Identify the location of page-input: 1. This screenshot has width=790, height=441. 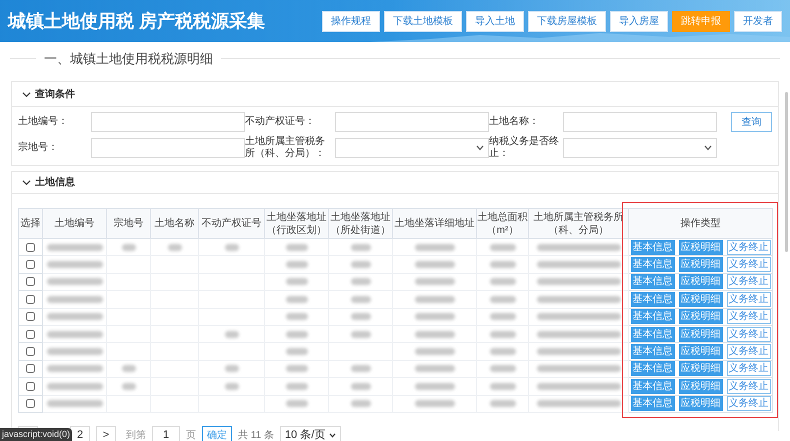
(166, 433).